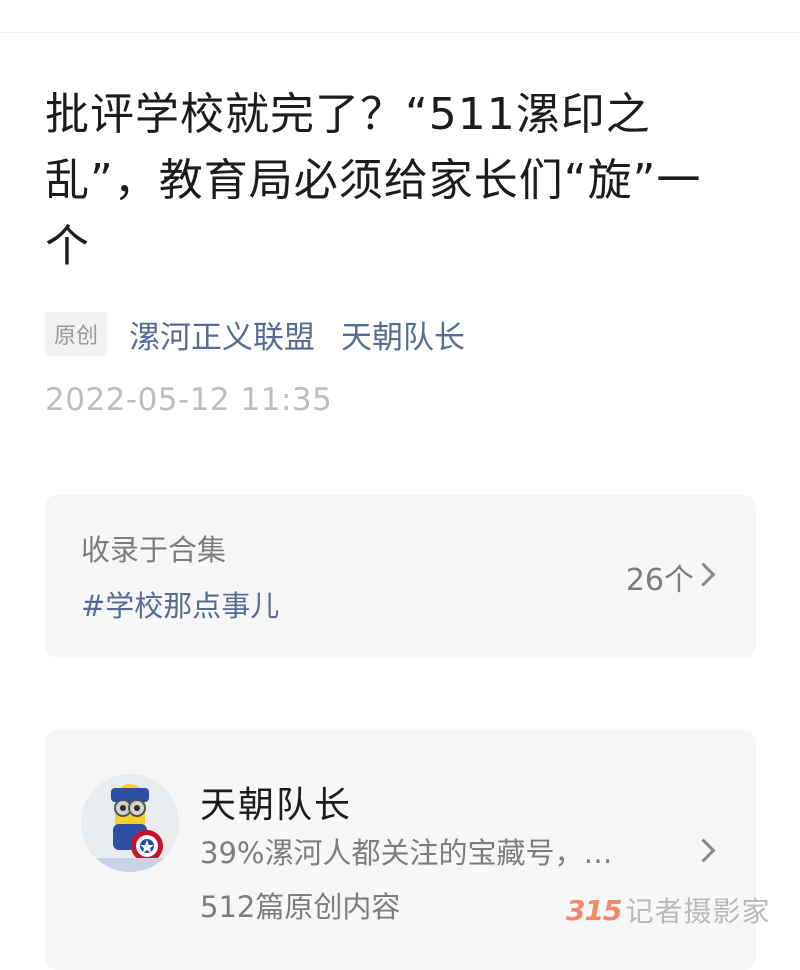  I want to click on source-account-link: 漯河正义联盟, so click(222, 334).